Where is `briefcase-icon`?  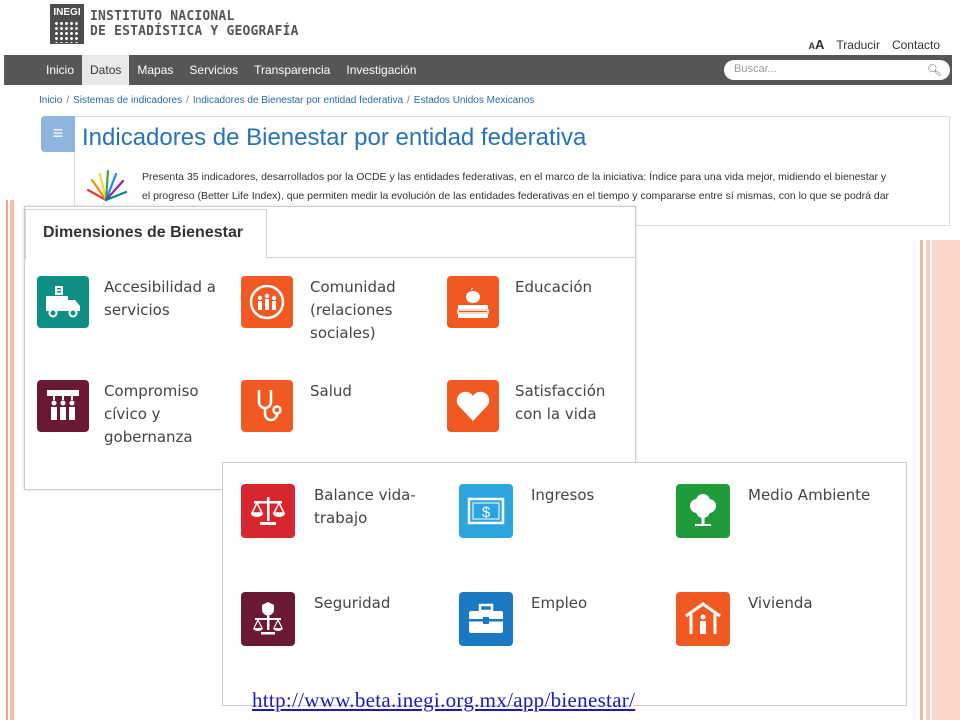
briefcase-icon is located at coordinates (486, 619).